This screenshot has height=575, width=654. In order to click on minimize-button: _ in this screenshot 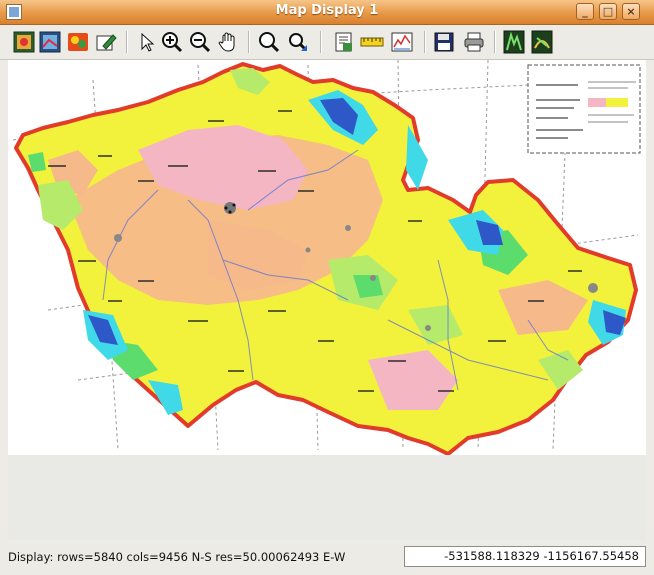, I will do `click(585, 11)`.